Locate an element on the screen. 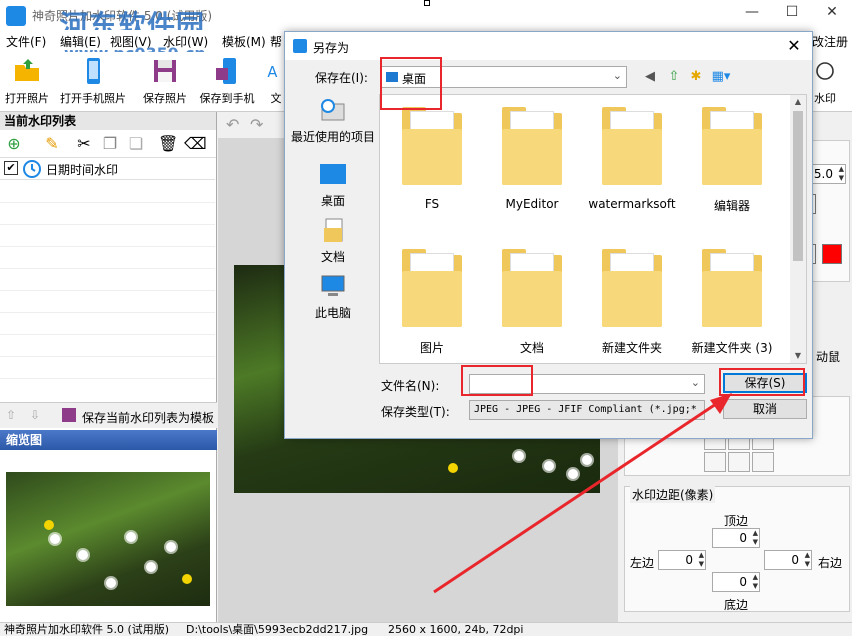 The image size is (852, 636). back-icon: ◀ is located at coordinates (650, 77).